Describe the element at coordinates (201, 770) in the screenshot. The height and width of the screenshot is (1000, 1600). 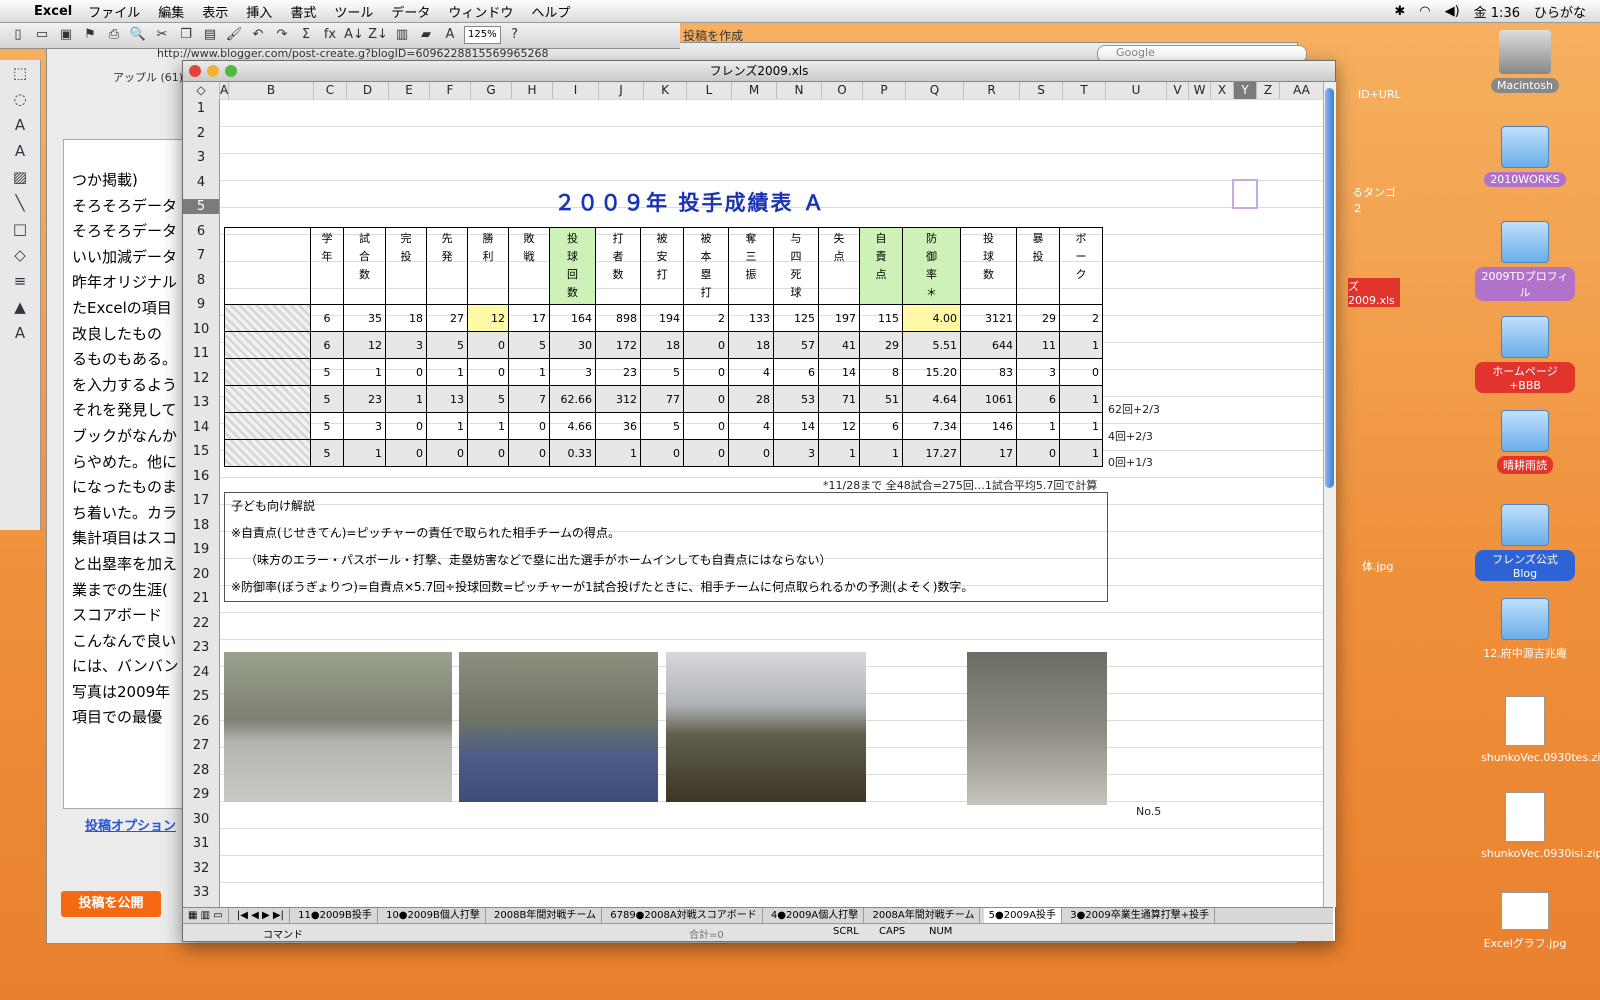
I see `row-header: 28` at that location.